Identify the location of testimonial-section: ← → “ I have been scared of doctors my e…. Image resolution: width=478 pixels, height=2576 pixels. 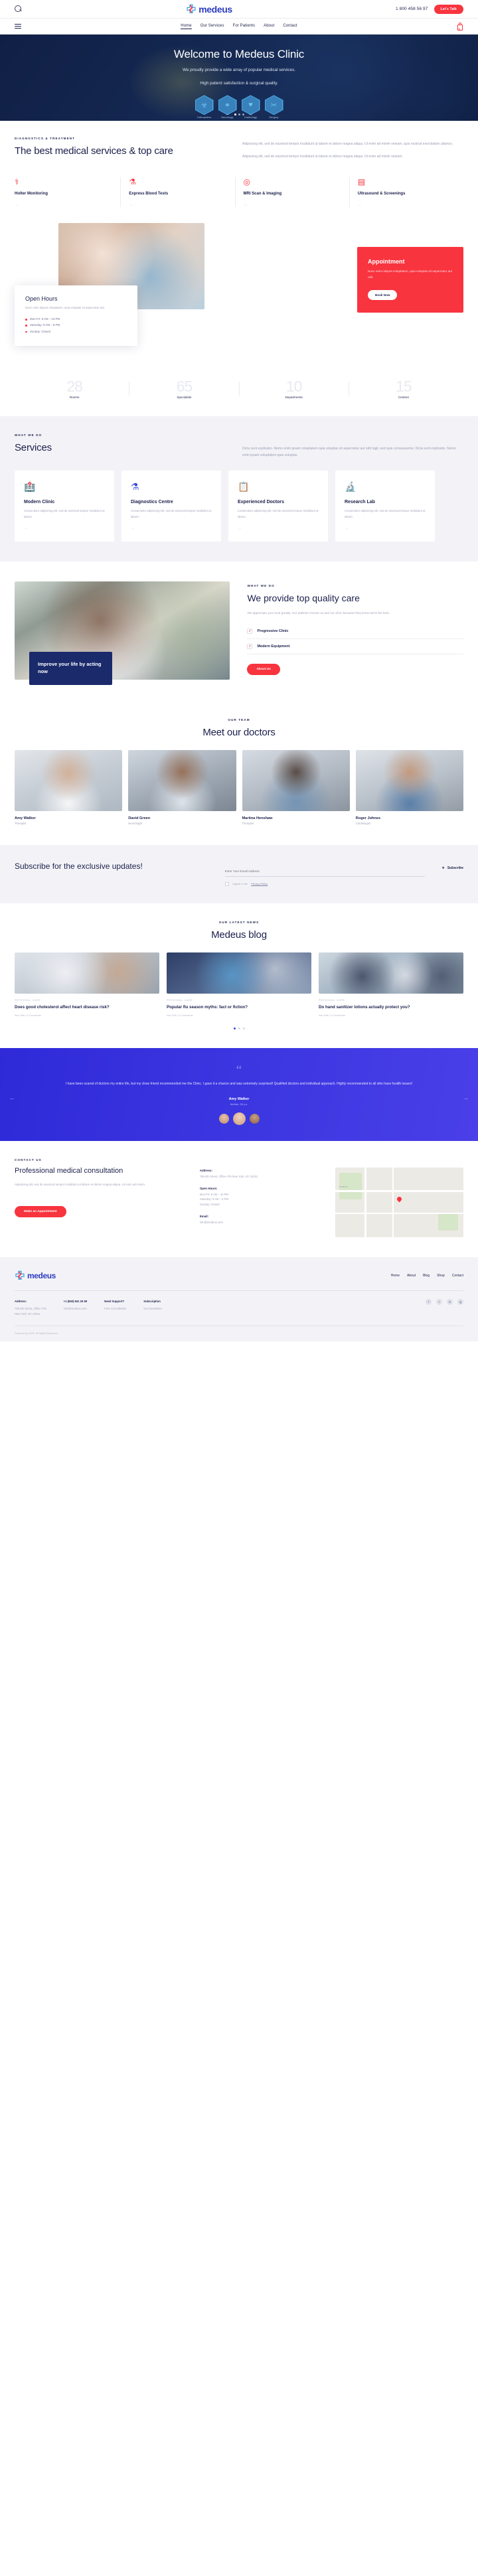
(239, 1094).